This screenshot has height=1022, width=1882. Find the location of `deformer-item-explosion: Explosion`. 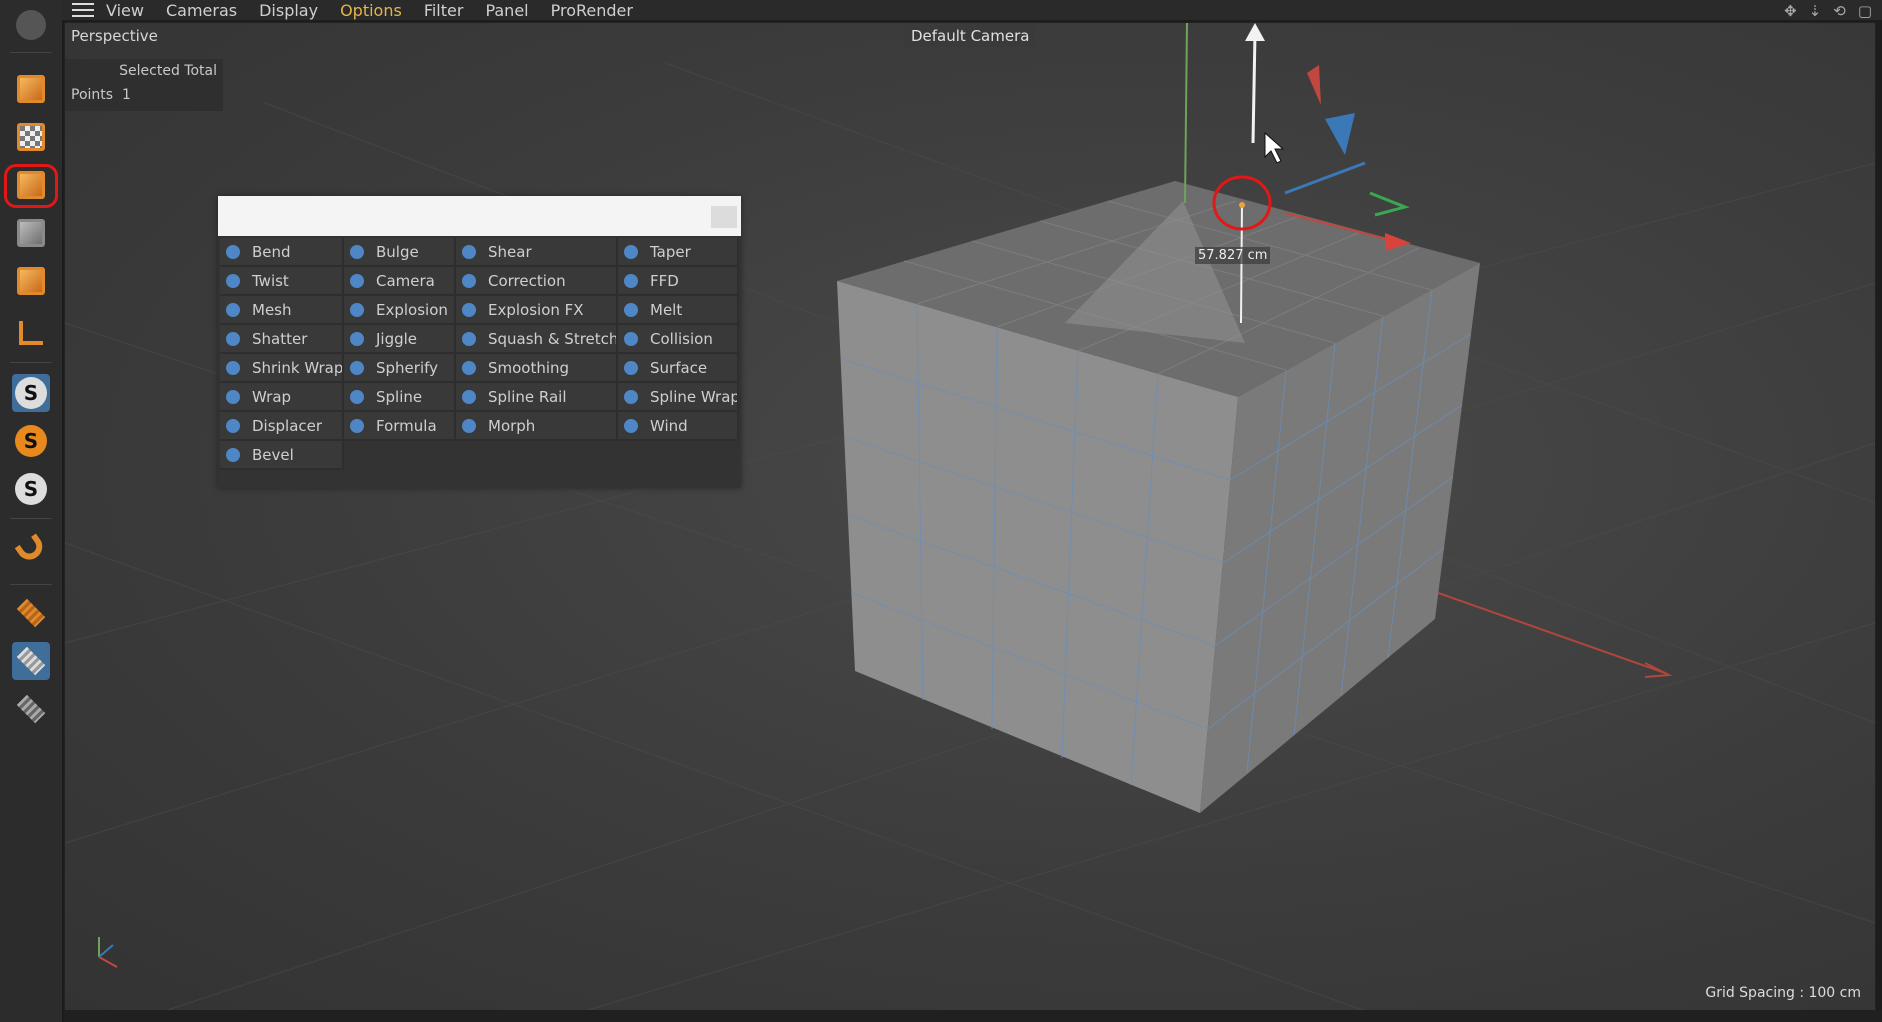

deformer-item-explosion: Explosion is located at coordinates (400, 310).